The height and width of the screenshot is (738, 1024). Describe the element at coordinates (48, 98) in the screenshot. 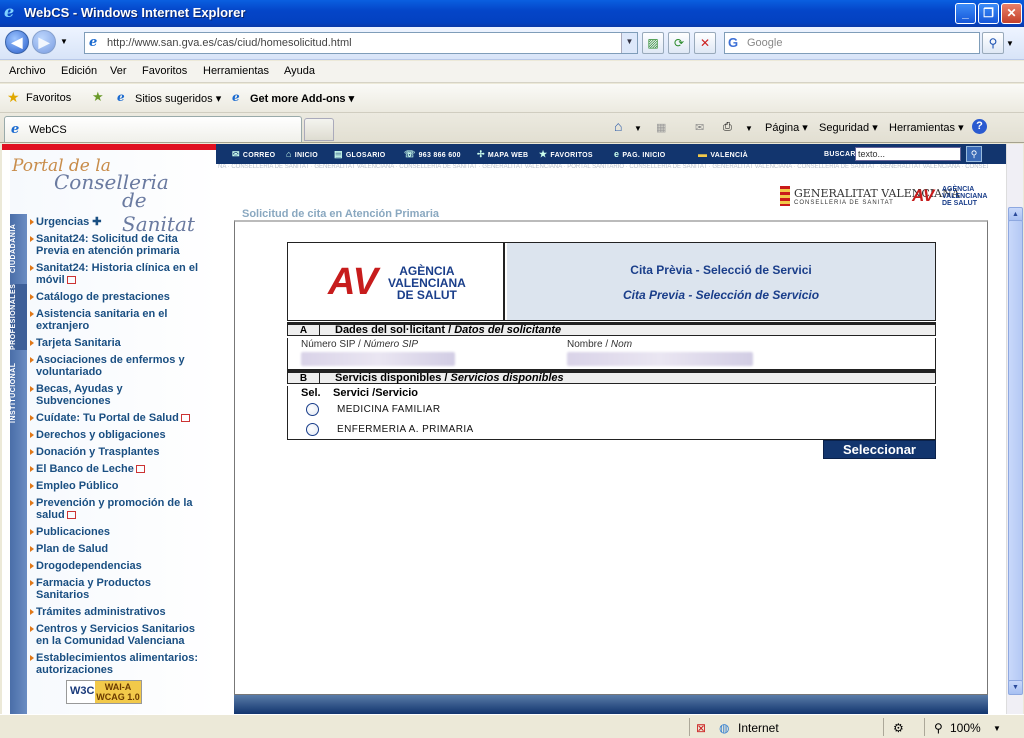

I see `favorites-button: Favoritos` at that location.